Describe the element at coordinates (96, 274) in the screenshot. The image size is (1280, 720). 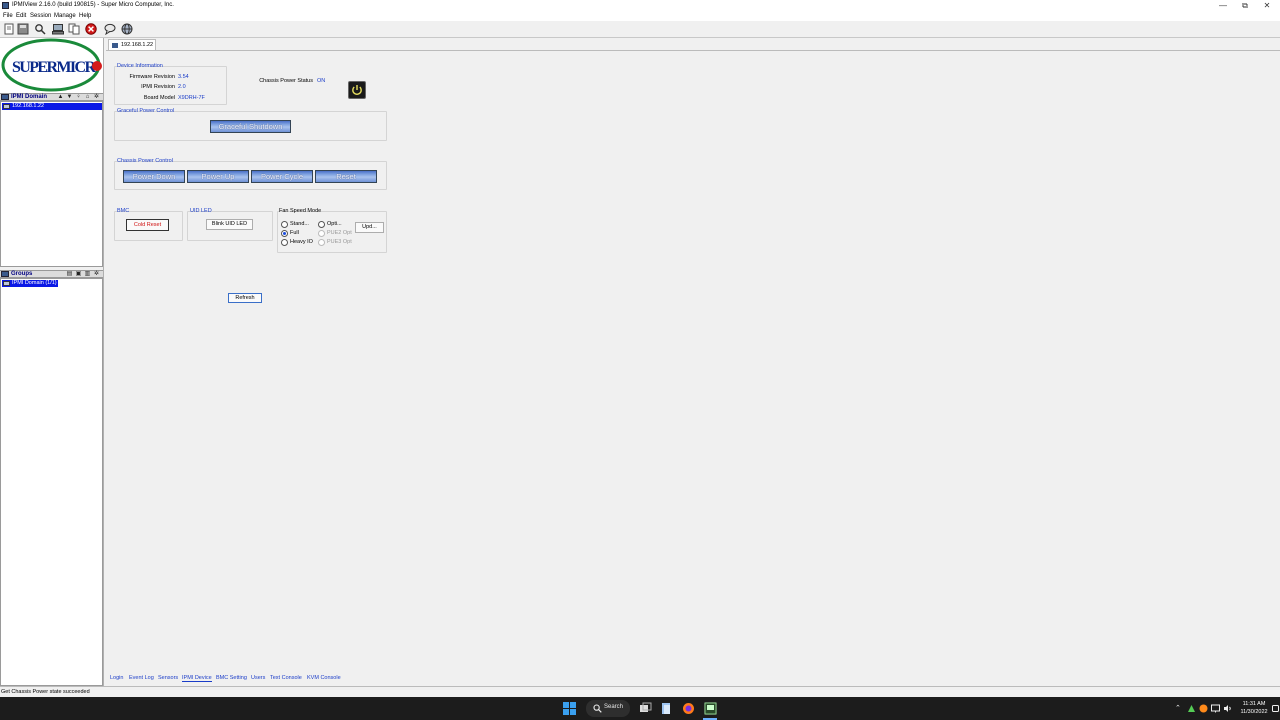
I see `group-settings-icon: ✲` at that location.